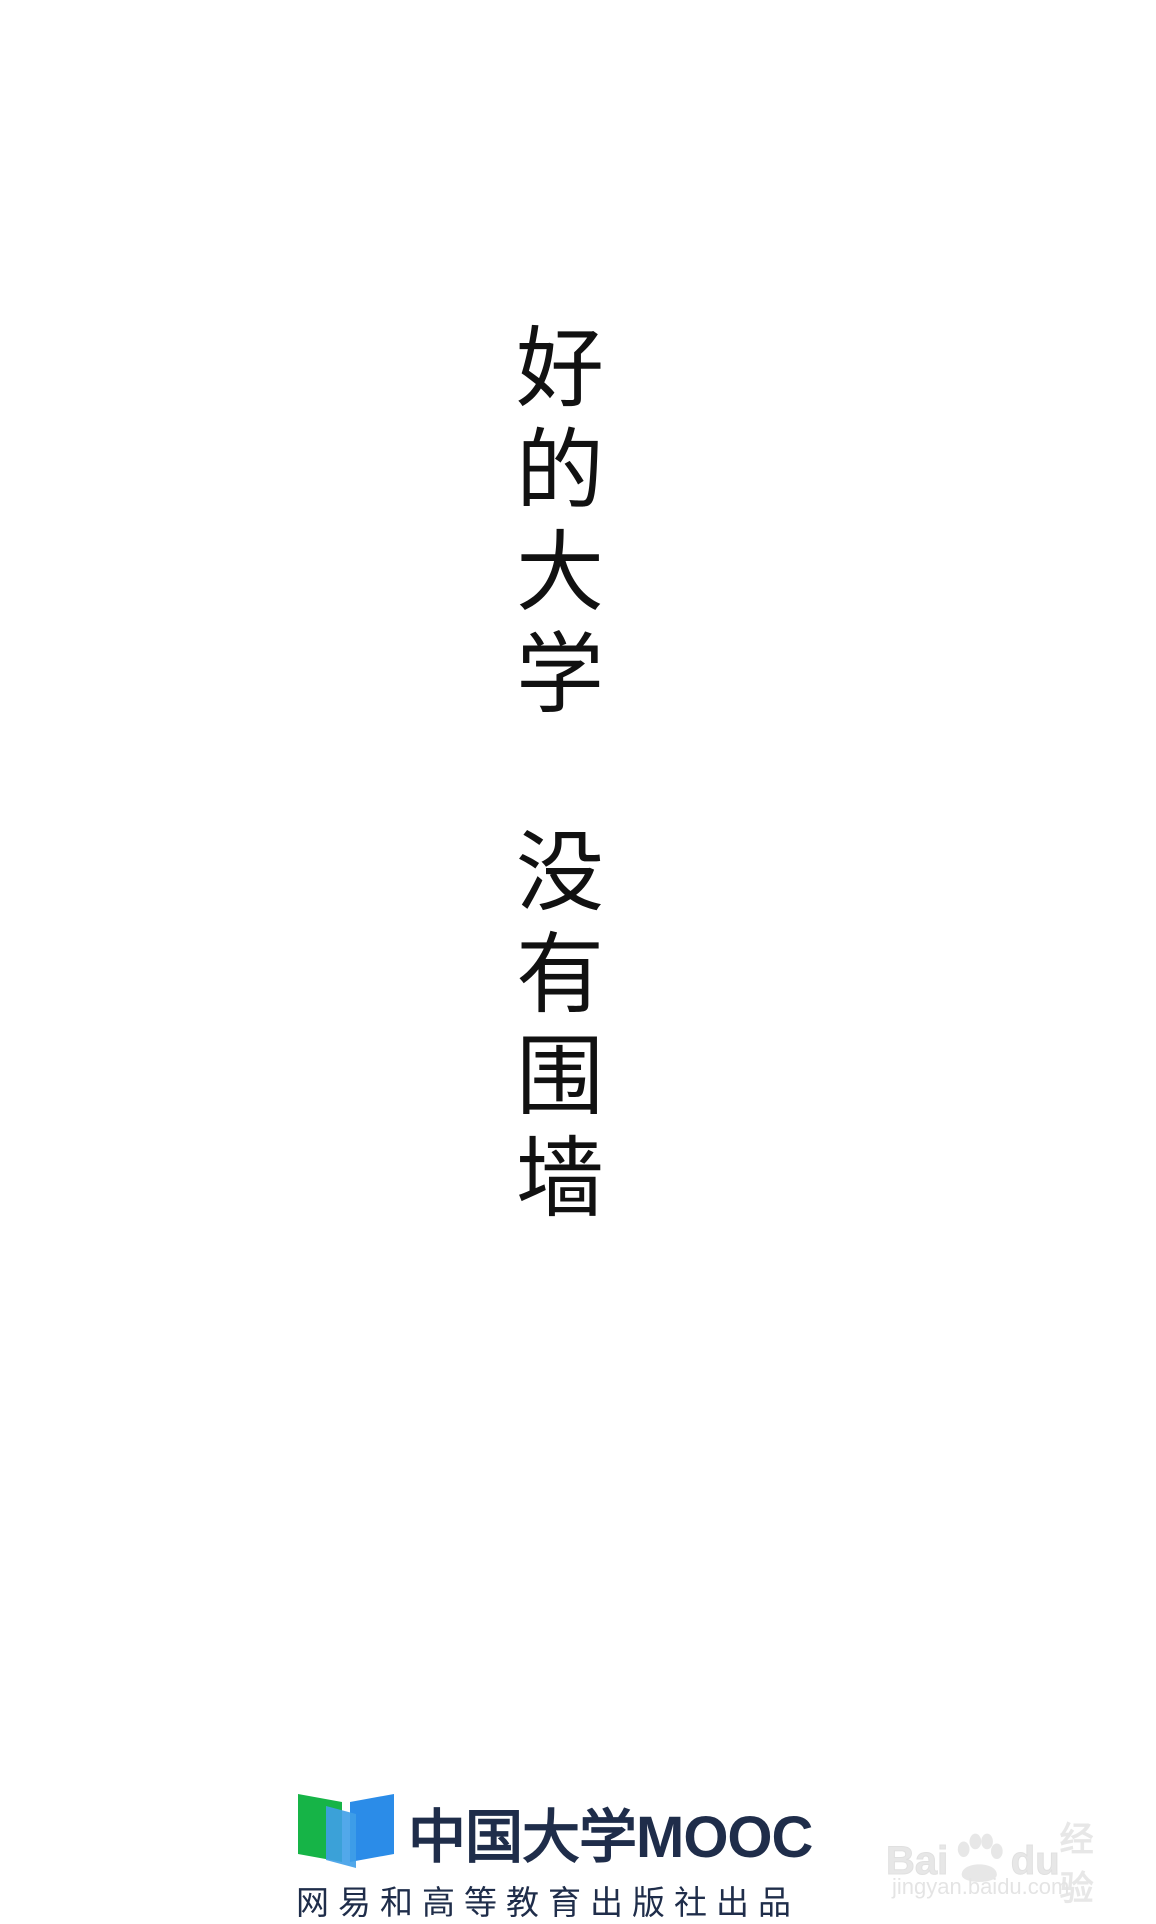 The image size is (1156, 1924). Describe the element at coordinates (559, 1178) in the screenshot. I see `slogan-char: 墙` at that location.